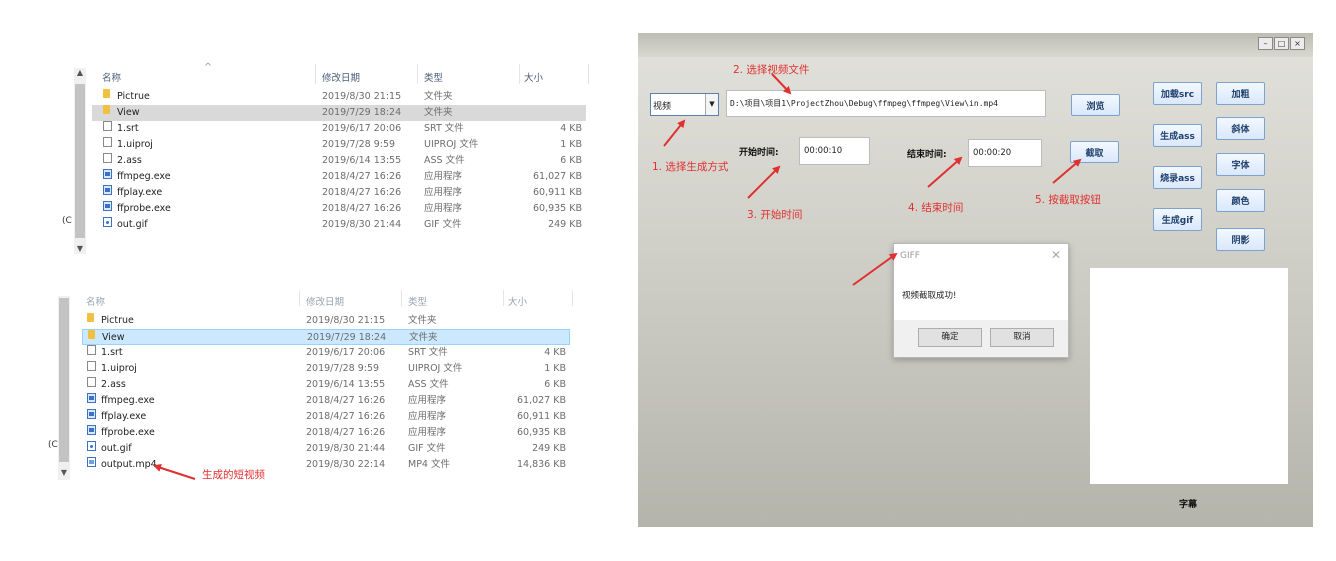  What do you see at coordinates (781, 84) in the screenshot?
I see `arrow-step2` at bounding box center [781, 84].